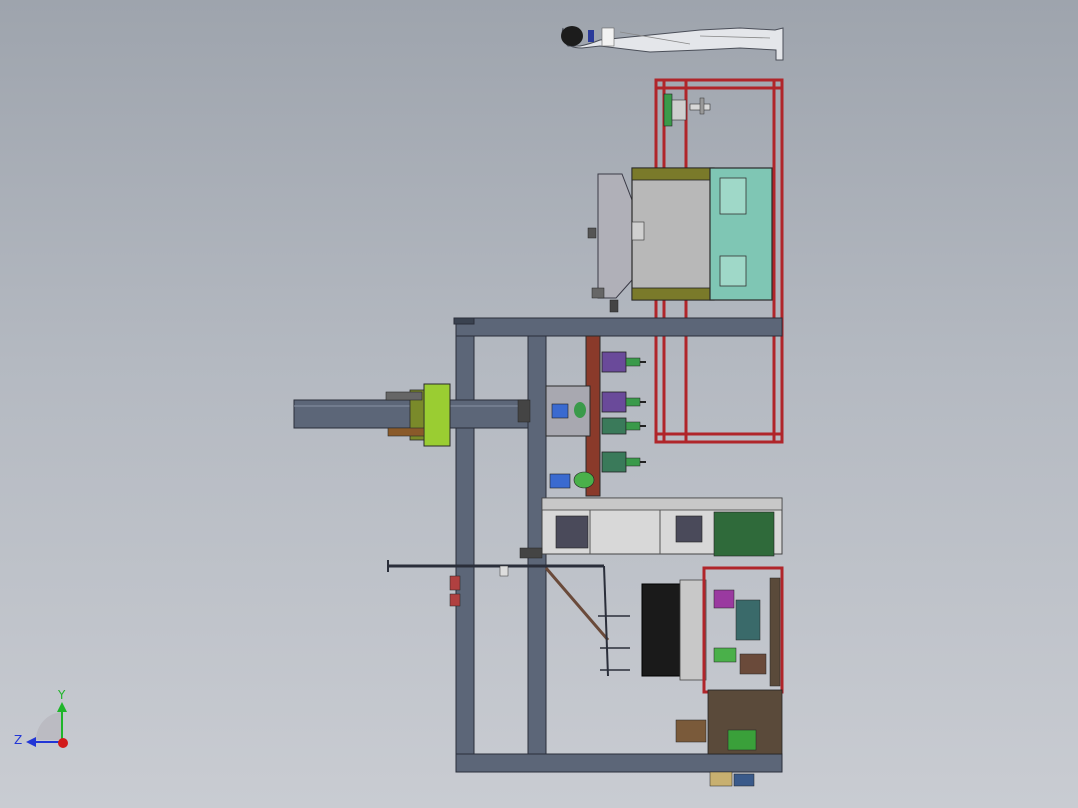  Describe the element at coordinates (47, 725) in the screenshot. I see `coordinate-triad` at that location.